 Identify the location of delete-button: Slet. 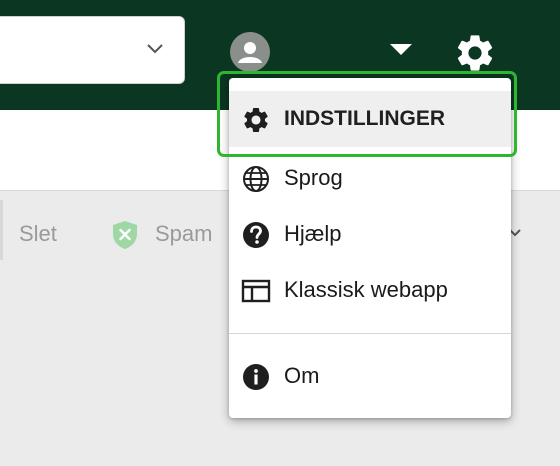
(38, 234).